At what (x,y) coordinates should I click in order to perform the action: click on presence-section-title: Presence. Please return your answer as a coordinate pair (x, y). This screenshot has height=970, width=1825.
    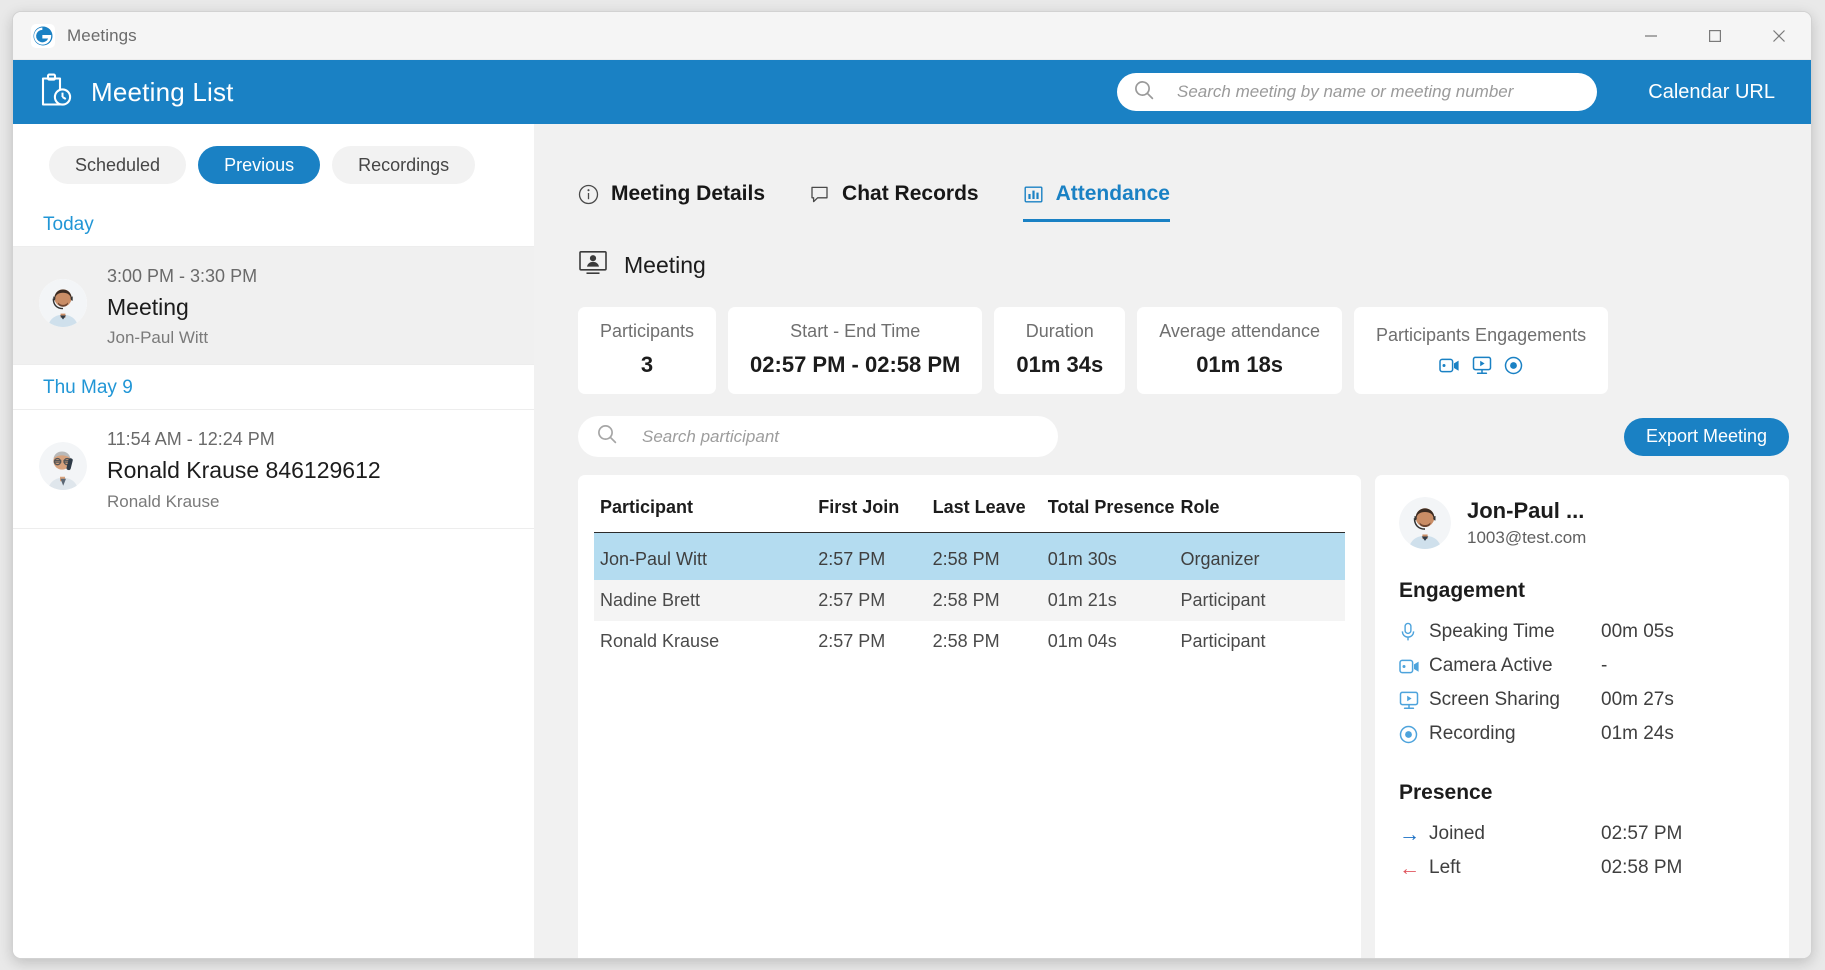
    Looking at the image, I should click on (1446, 792).